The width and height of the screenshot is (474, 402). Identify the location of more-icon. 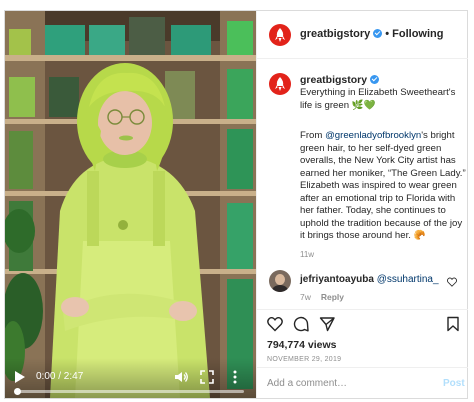
(235, 377).